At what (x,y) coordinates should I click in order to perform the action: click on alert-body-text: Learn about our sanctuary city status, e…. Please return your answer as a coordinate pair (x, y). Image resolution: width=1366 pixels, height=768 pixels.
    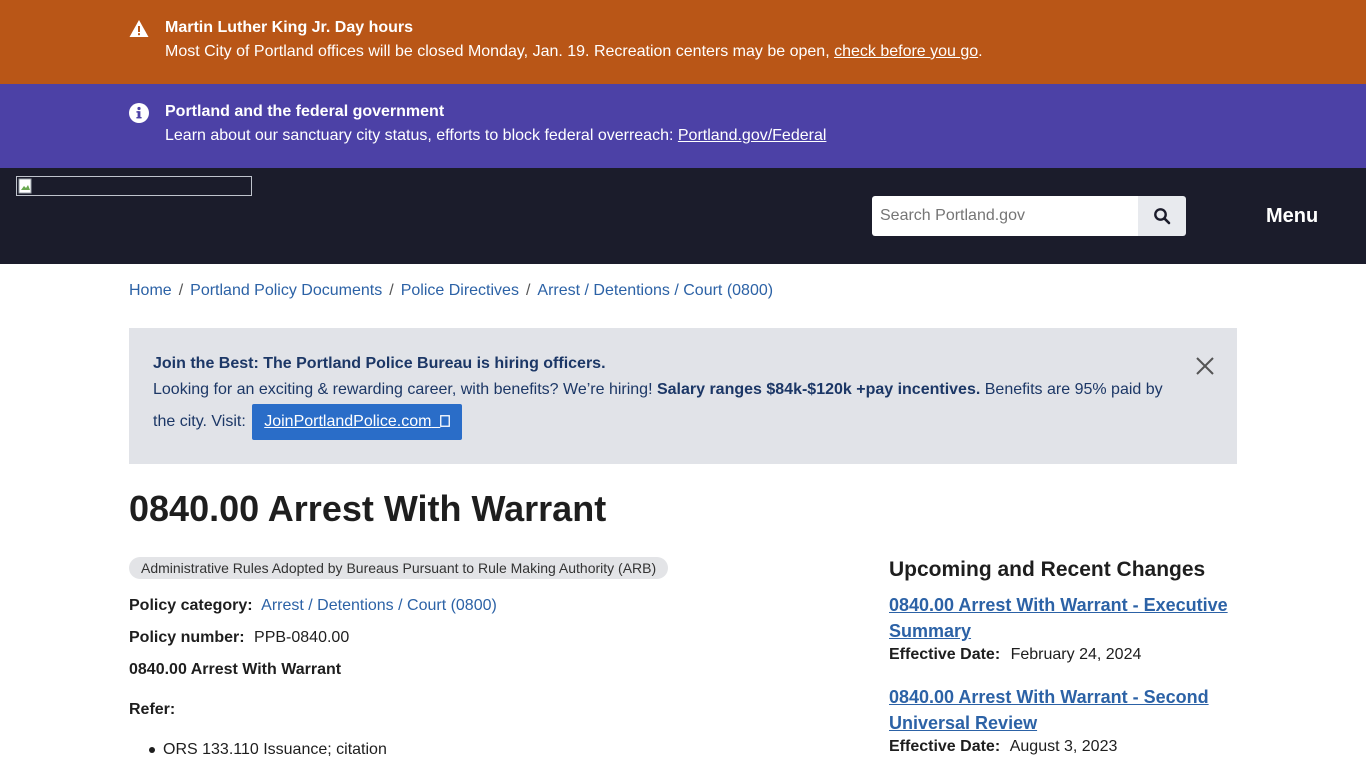
    Looking at the image, I should click on (421, 135).